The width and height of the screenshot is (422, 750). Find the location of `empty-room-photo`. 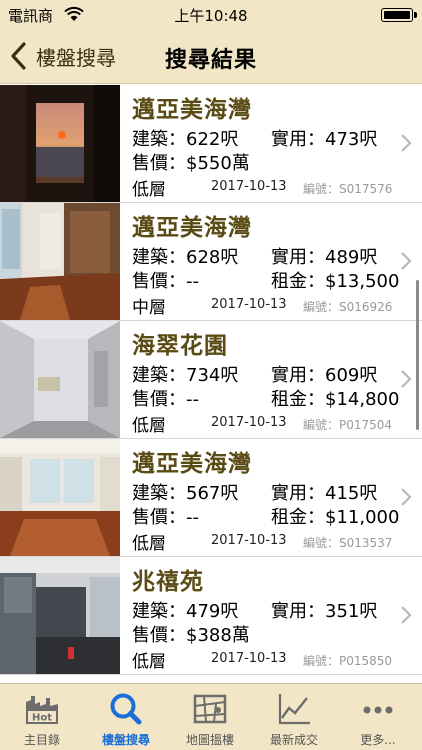

empty-room-photo is located at coordinates (60, 379).